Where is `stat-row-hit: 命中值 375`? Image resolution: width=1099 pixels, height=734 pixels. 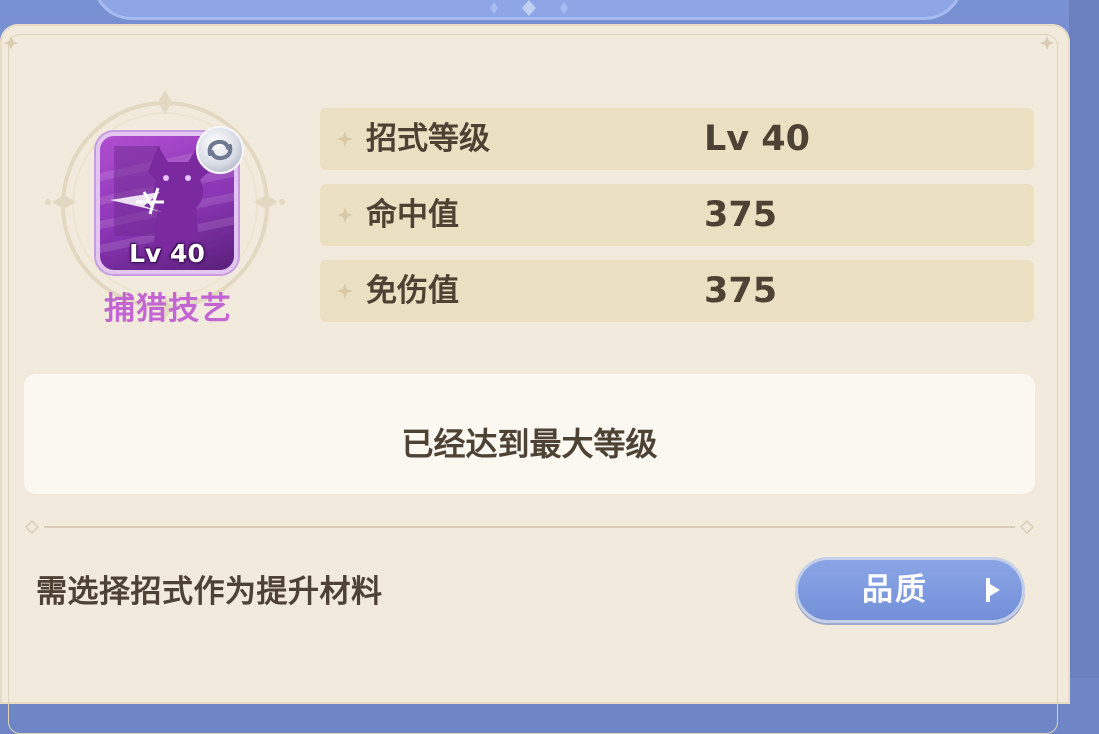
stat-row-hit: 命中值 375 is located at coordinates (677, 215).